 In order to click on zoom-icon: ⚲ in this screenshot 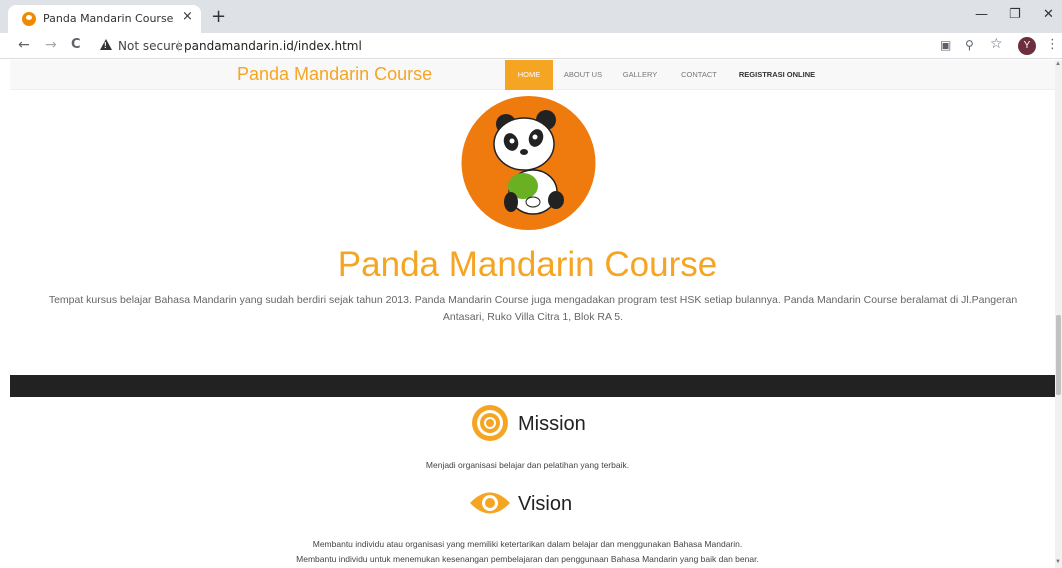, I will do `click(969, 45)`.